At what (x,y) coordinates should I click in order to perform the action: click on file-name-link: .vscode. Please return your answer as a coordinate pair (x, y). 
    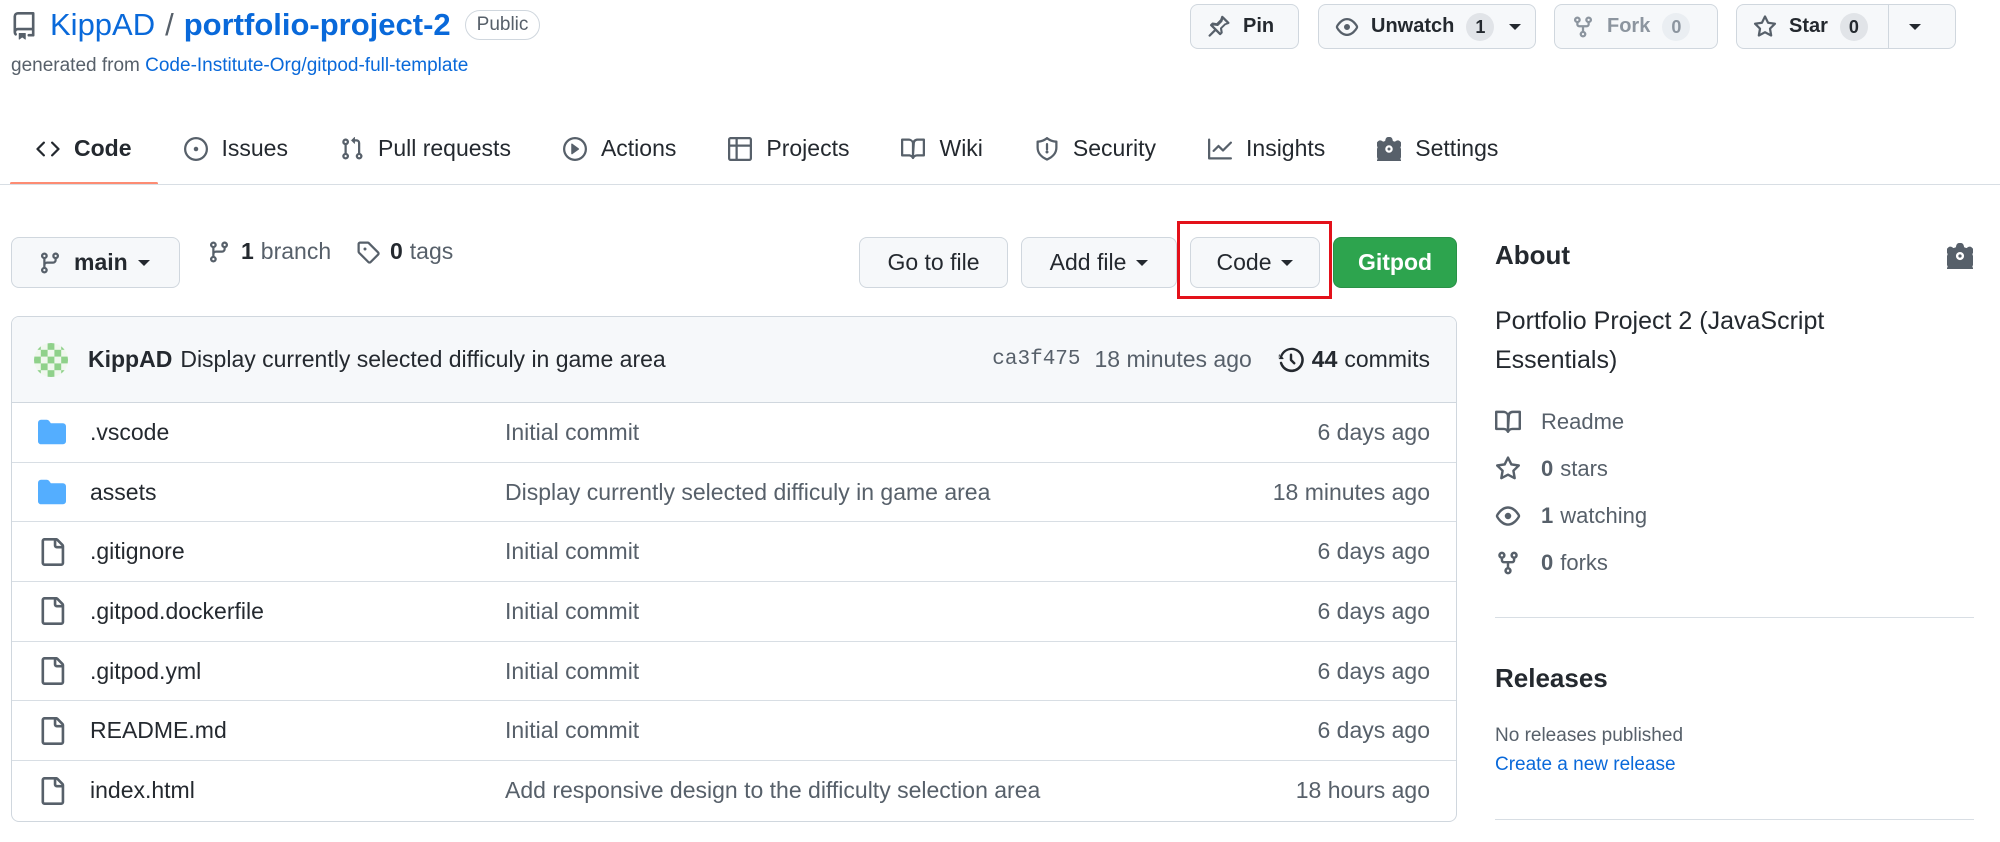
    Looking at the image, I should click on (129, 432).